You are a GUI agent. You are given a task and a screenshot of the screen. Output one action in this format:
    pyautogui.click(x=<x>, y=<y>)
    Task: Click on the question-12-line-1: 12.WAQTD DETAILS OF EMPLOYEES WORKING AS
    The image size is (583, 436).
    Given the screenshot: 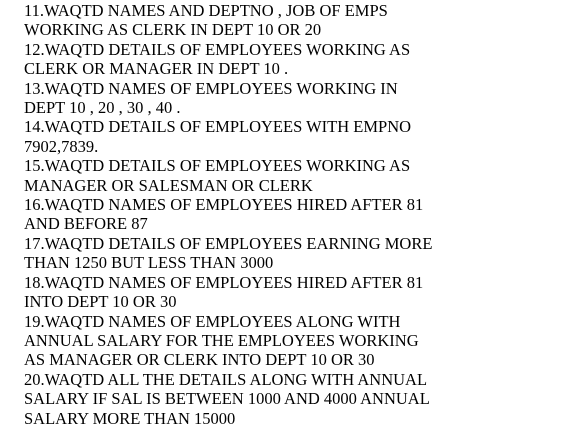 What is the action you would take?
    pyautogui.click(x=217, y=49)
    